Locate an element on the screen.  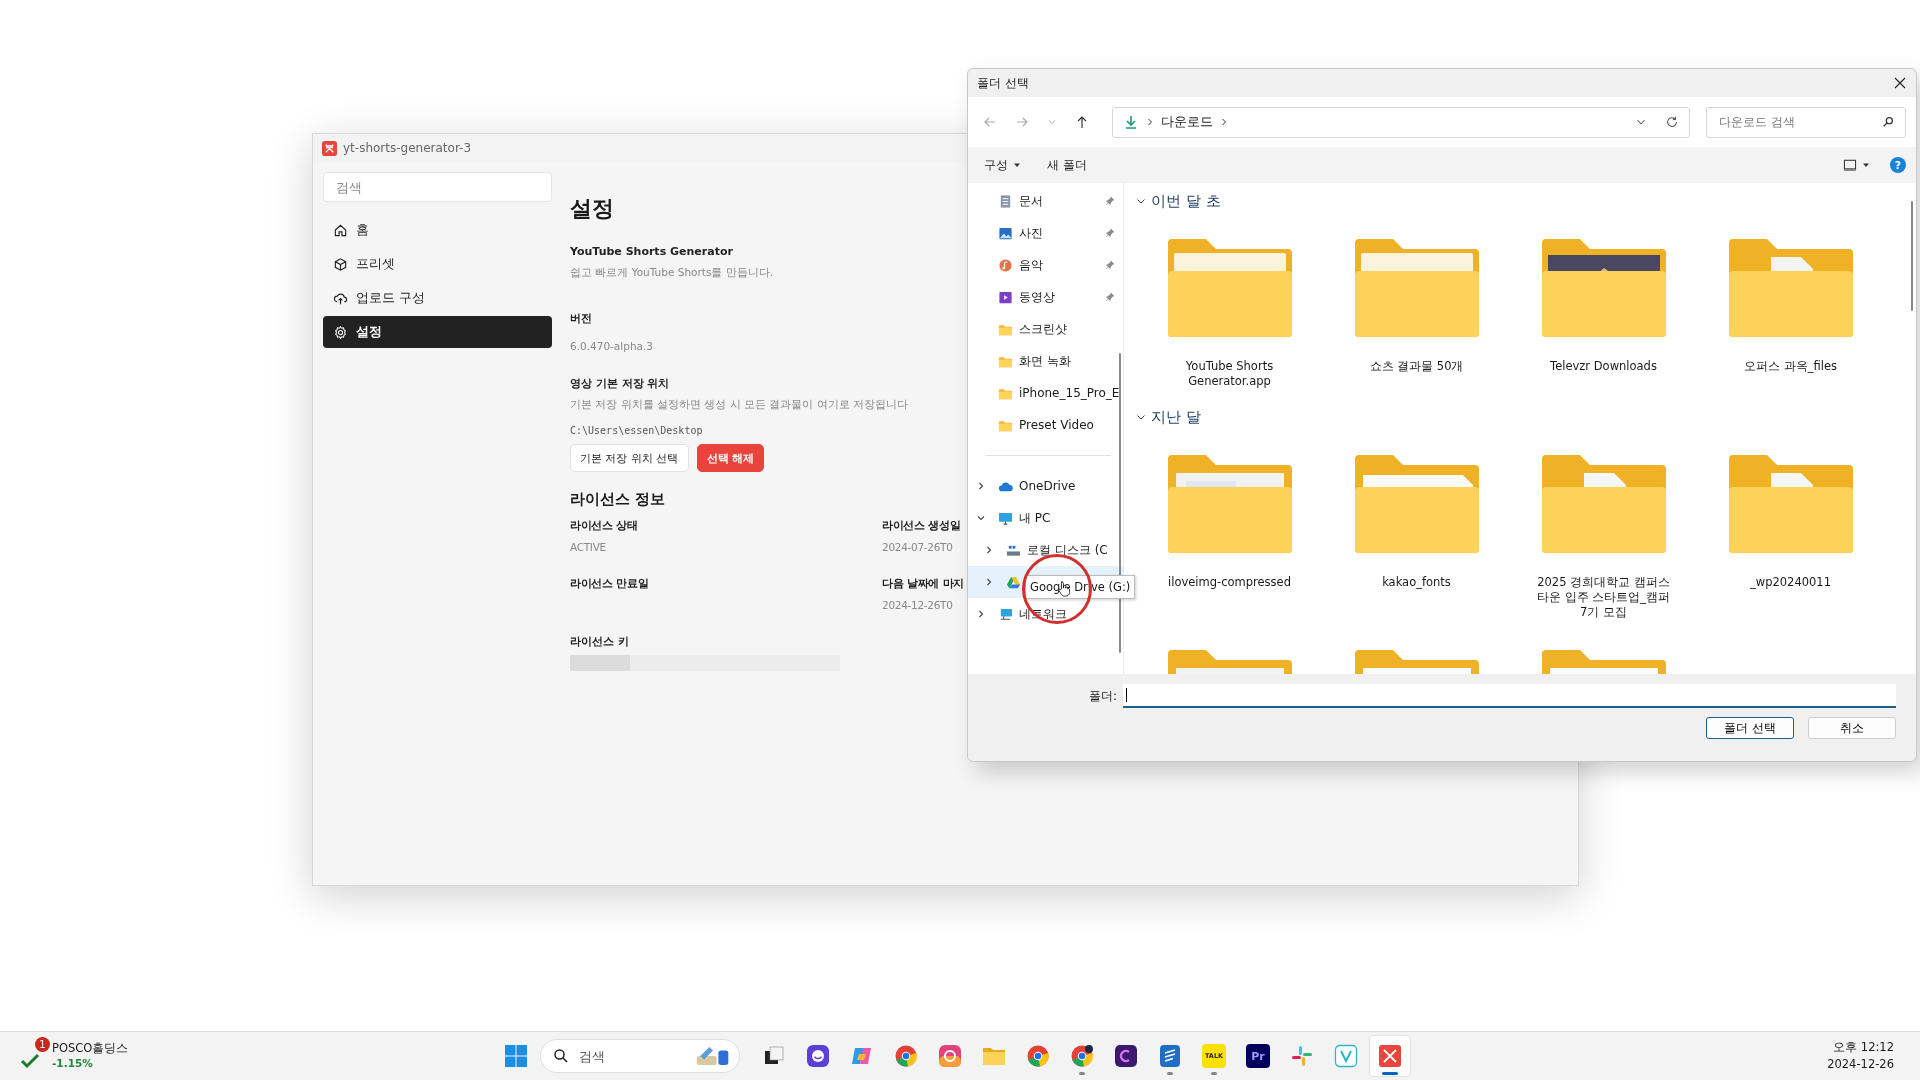
folder-item: Televzr Downloads is located at coordinates (1603, 309).